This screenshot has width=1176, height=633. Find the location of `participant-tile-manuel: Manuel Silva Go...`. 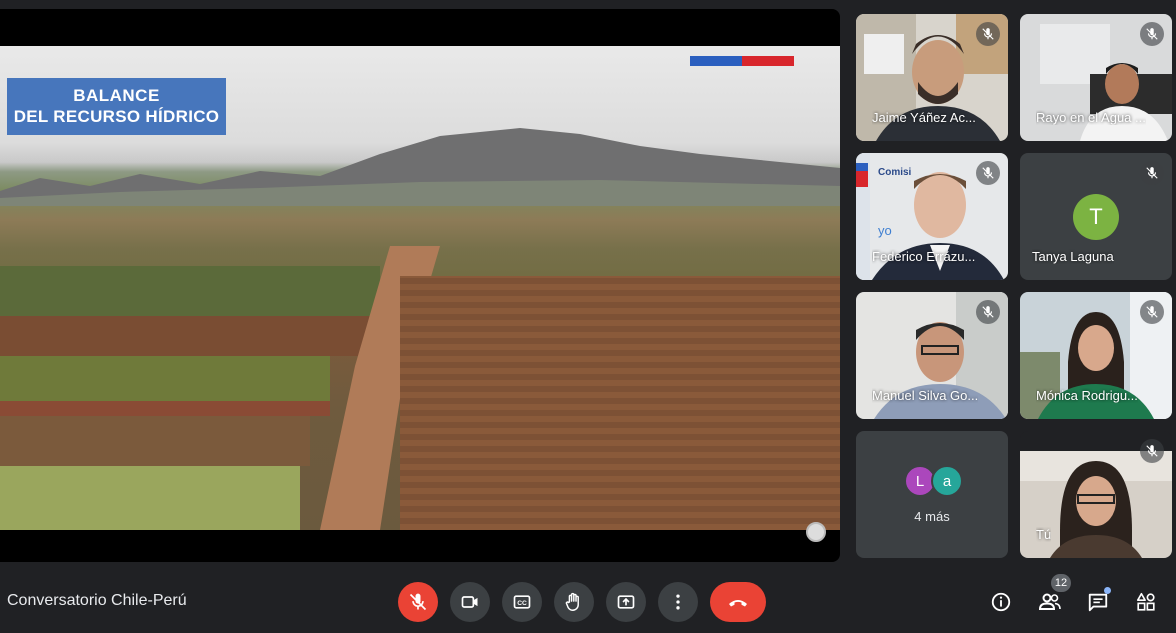

participant-tile-manuel: Manuel Silva Go... is located at coordinates (932, 355).